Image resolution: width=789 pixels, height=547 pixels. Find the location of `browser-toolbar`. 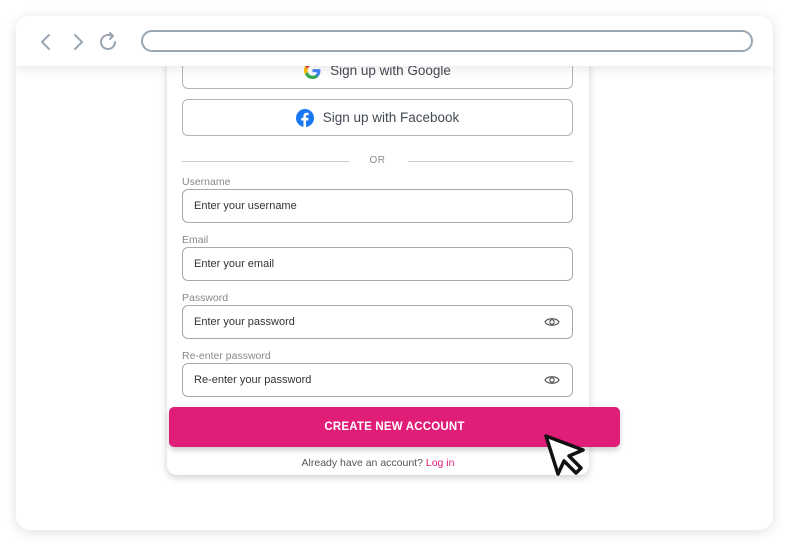

browser-toolbar is located at coordinates (394, 41).